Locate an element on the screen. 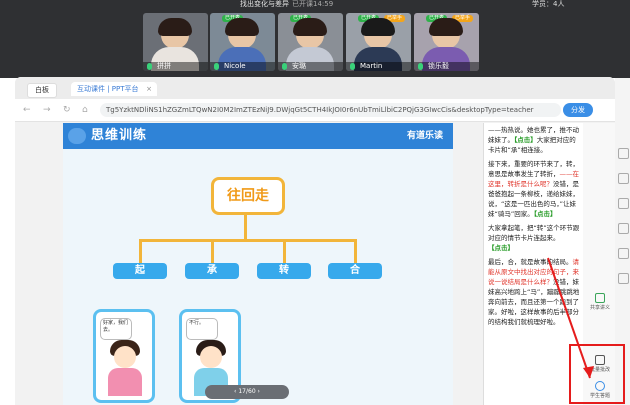 The image size is (630, 405). participant-name: 拼拼 is located at coordinates (175, 66).